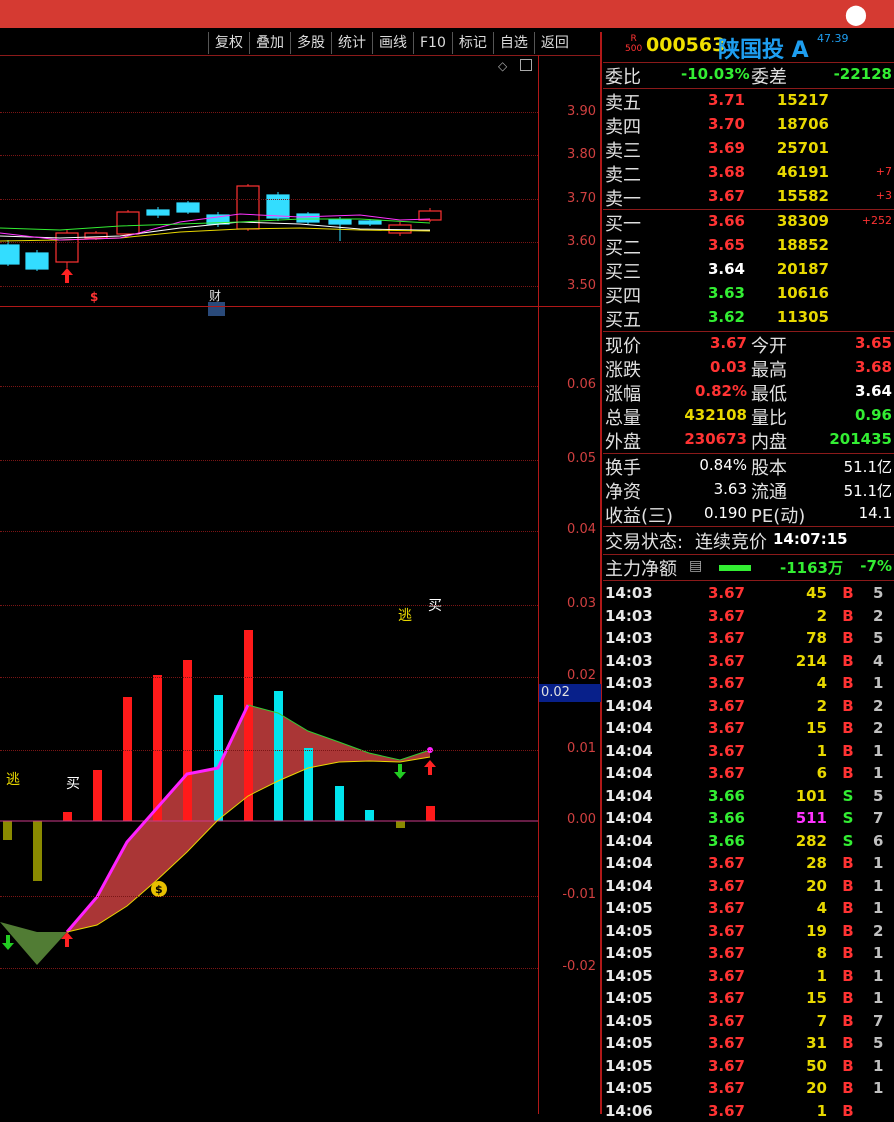 The width and height of the screenshot is (894, 1122). Describe the element at coordinates (581, 458) in the screenshot. I see `indicator-axis-tick: 0.05` at that location.